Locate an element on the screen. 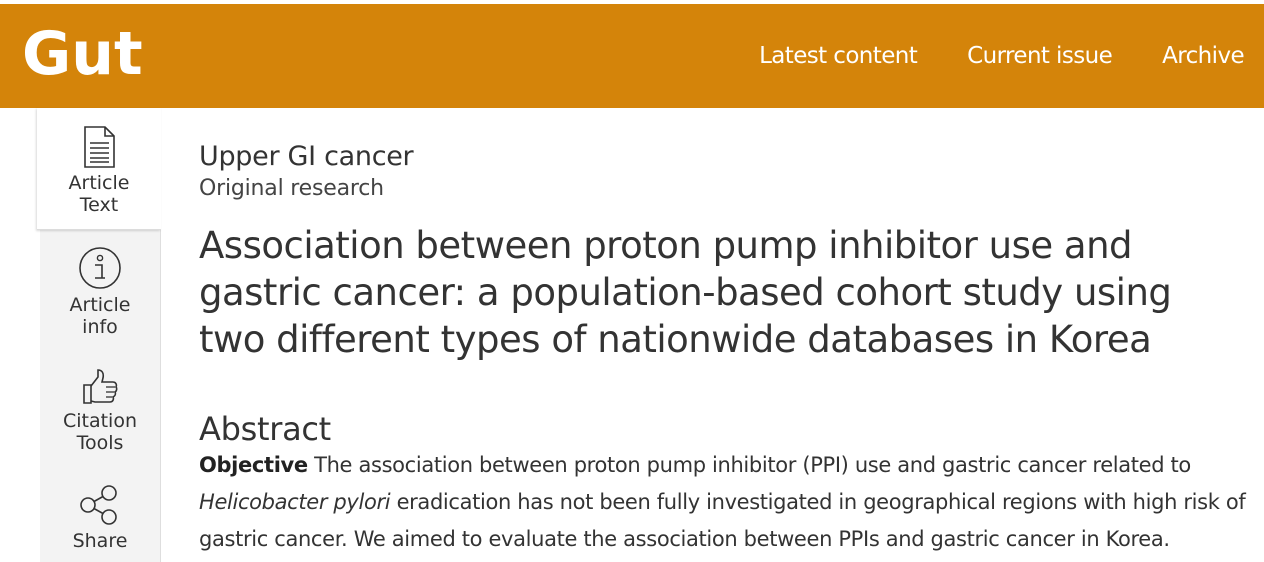 The height and width of the screenshot is (562, 1264). article-tools-sidebar: Article Text Article info Citation Tools is located at coordinates (99, 335).